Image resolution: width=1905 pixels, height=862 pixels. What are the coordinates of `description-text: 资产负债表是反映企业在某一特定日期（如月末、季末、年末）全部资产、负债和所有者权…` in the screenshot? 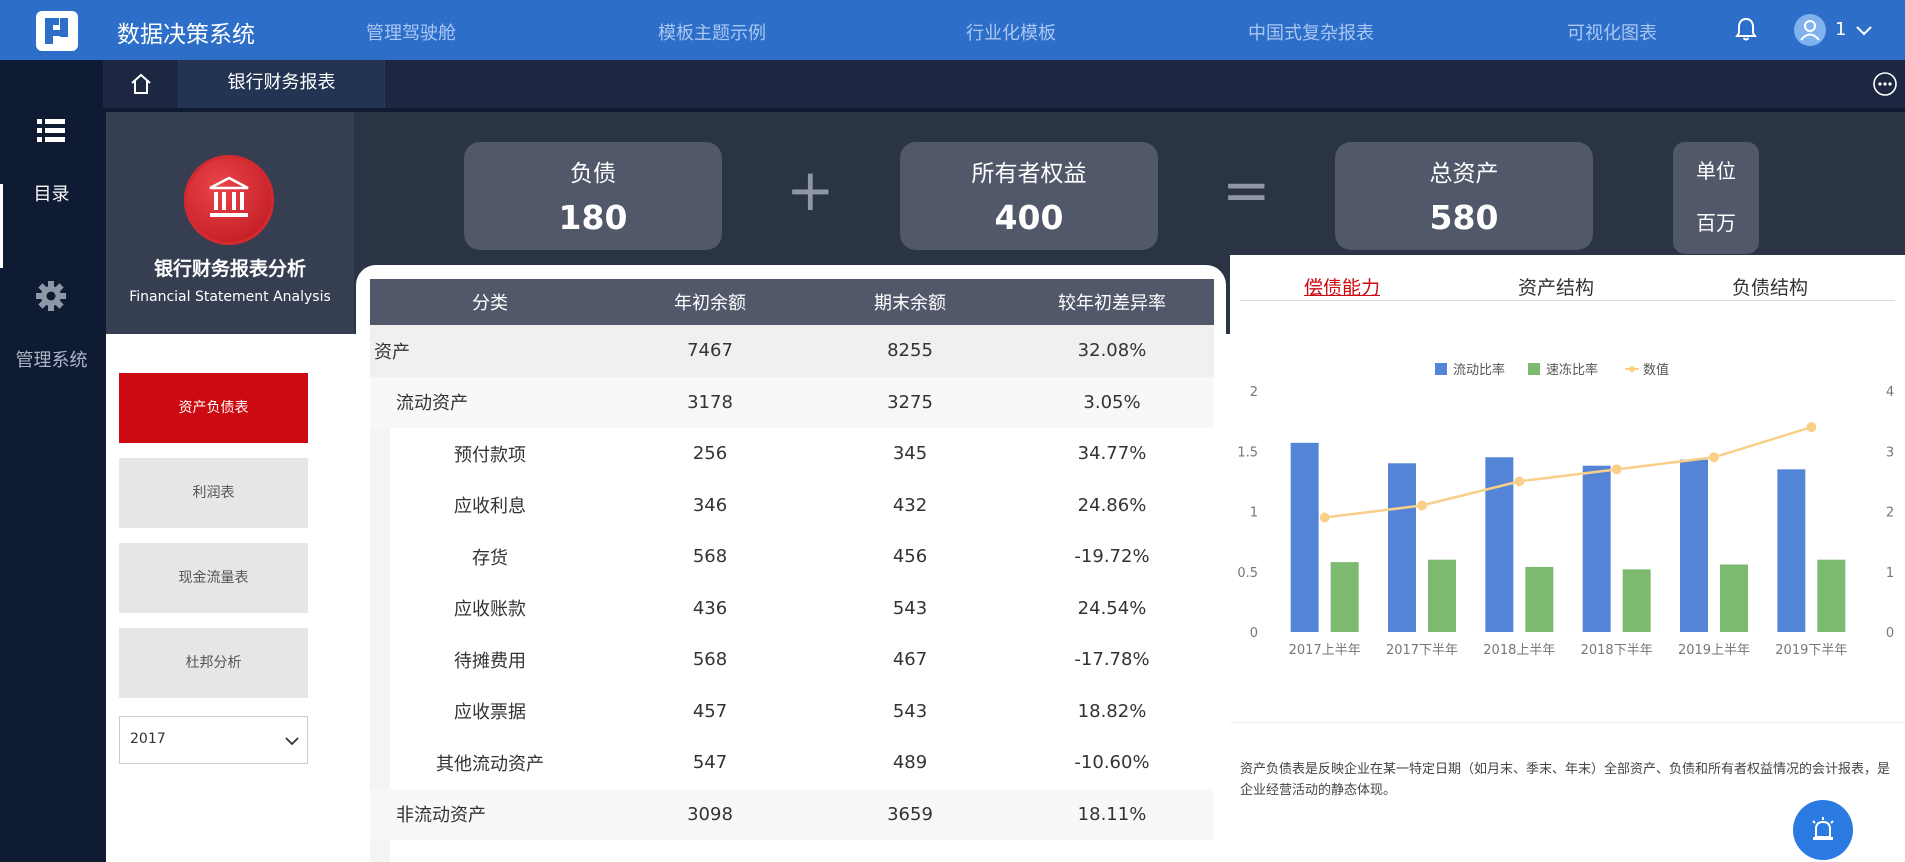 It's located at (1565, 780).